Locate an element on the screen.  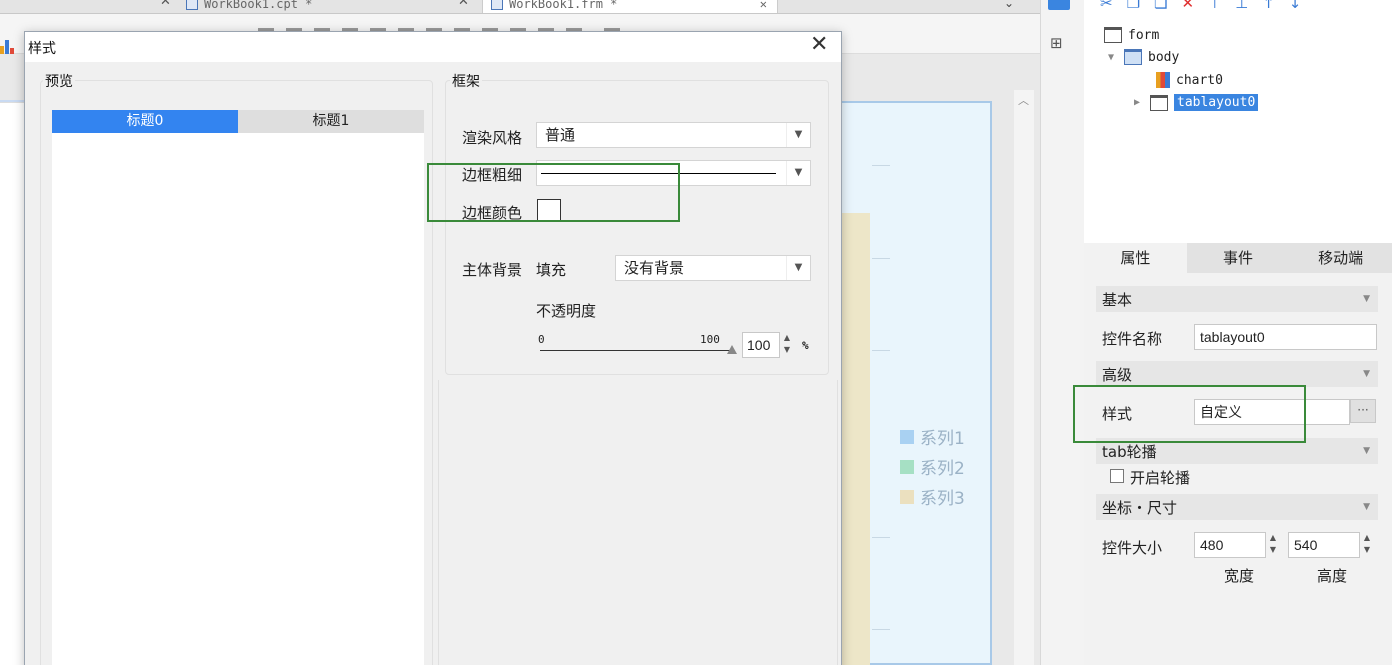
opacity-label: 不透明度 is located at coordinates (566, 311).